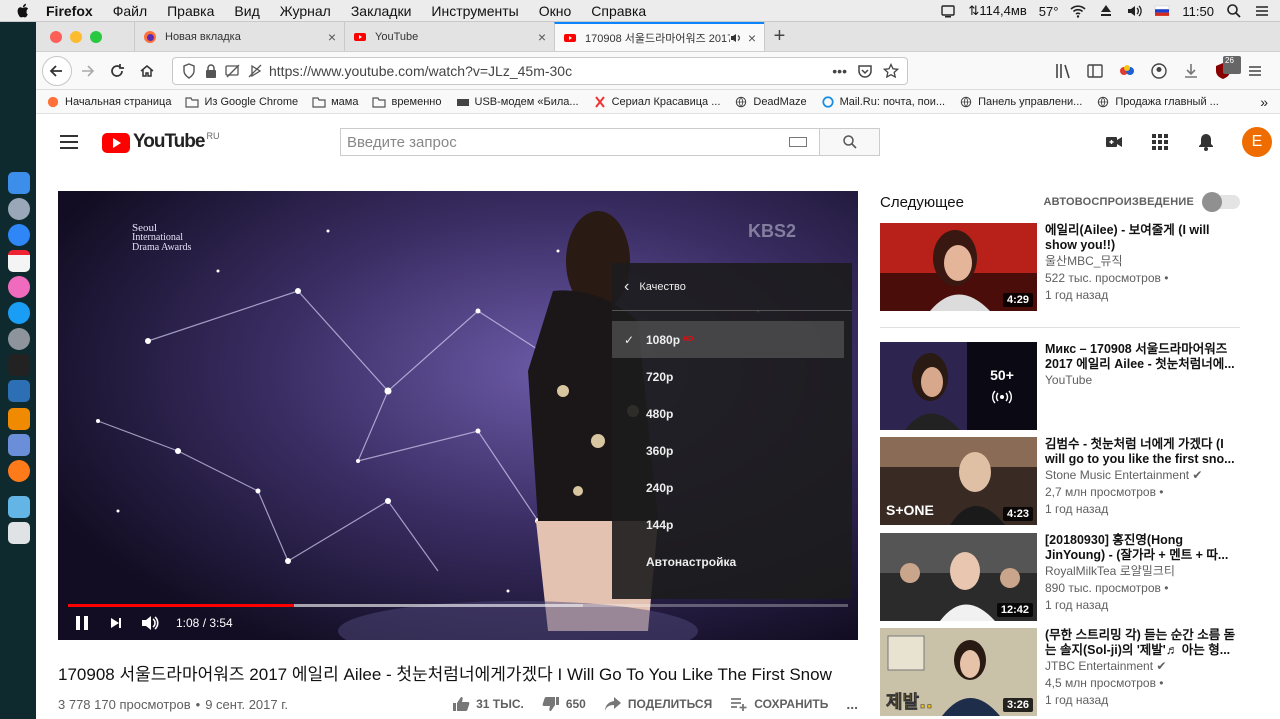 This screenshot has width=1280, height=719. What do you see at coordinates (1221, 202) in the screenshot?
I see `autoplay-toggle` at bounding box center [1221, 202].